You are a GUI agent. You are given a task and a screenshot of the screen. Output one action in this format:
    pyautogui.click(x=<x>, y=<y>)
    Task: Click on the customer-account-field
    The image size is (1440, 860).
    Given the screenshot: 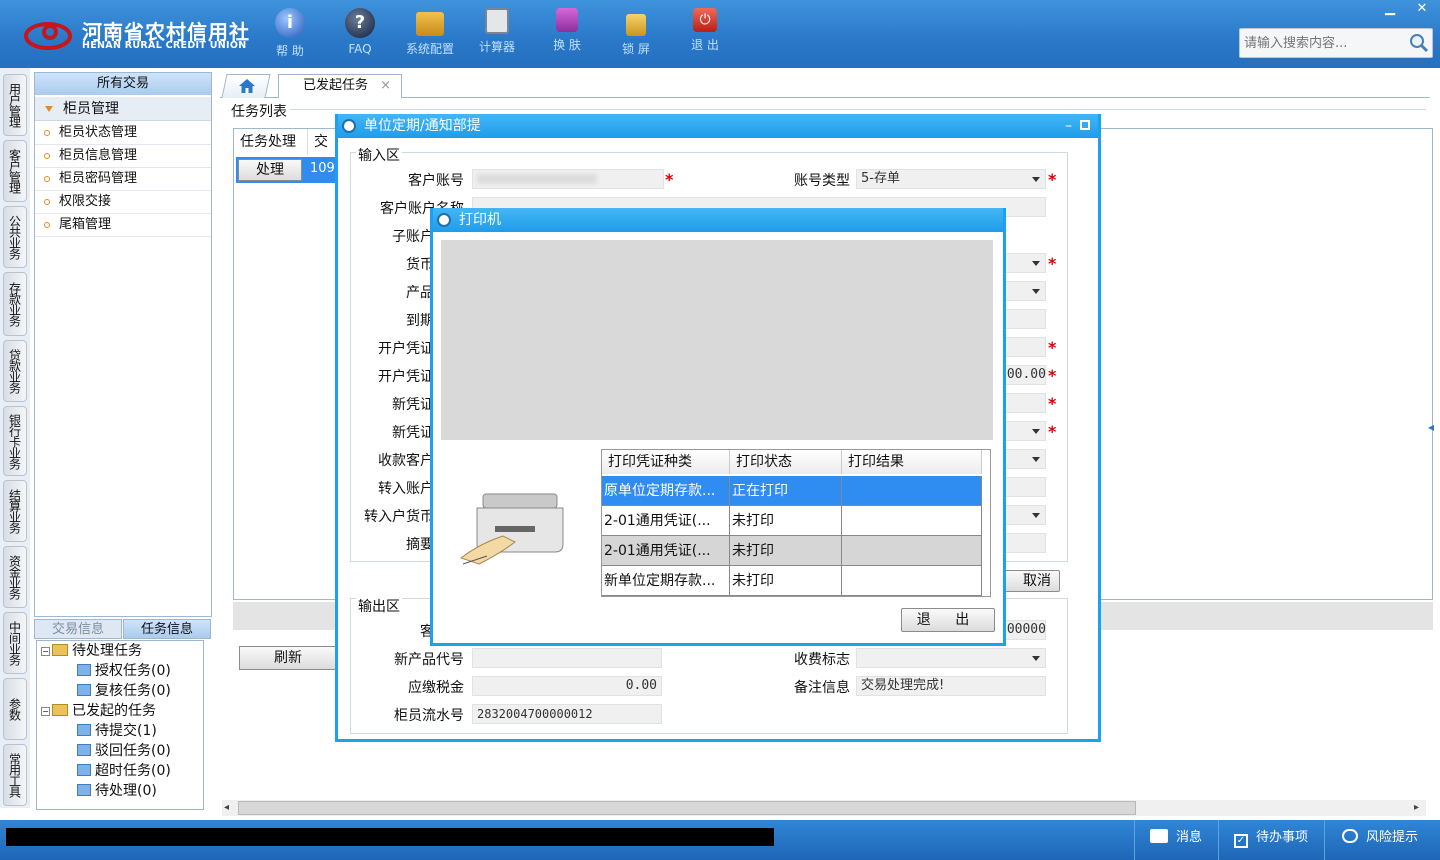 What is the action you would take?
    pyautogui.click(x=568, y=179)
    